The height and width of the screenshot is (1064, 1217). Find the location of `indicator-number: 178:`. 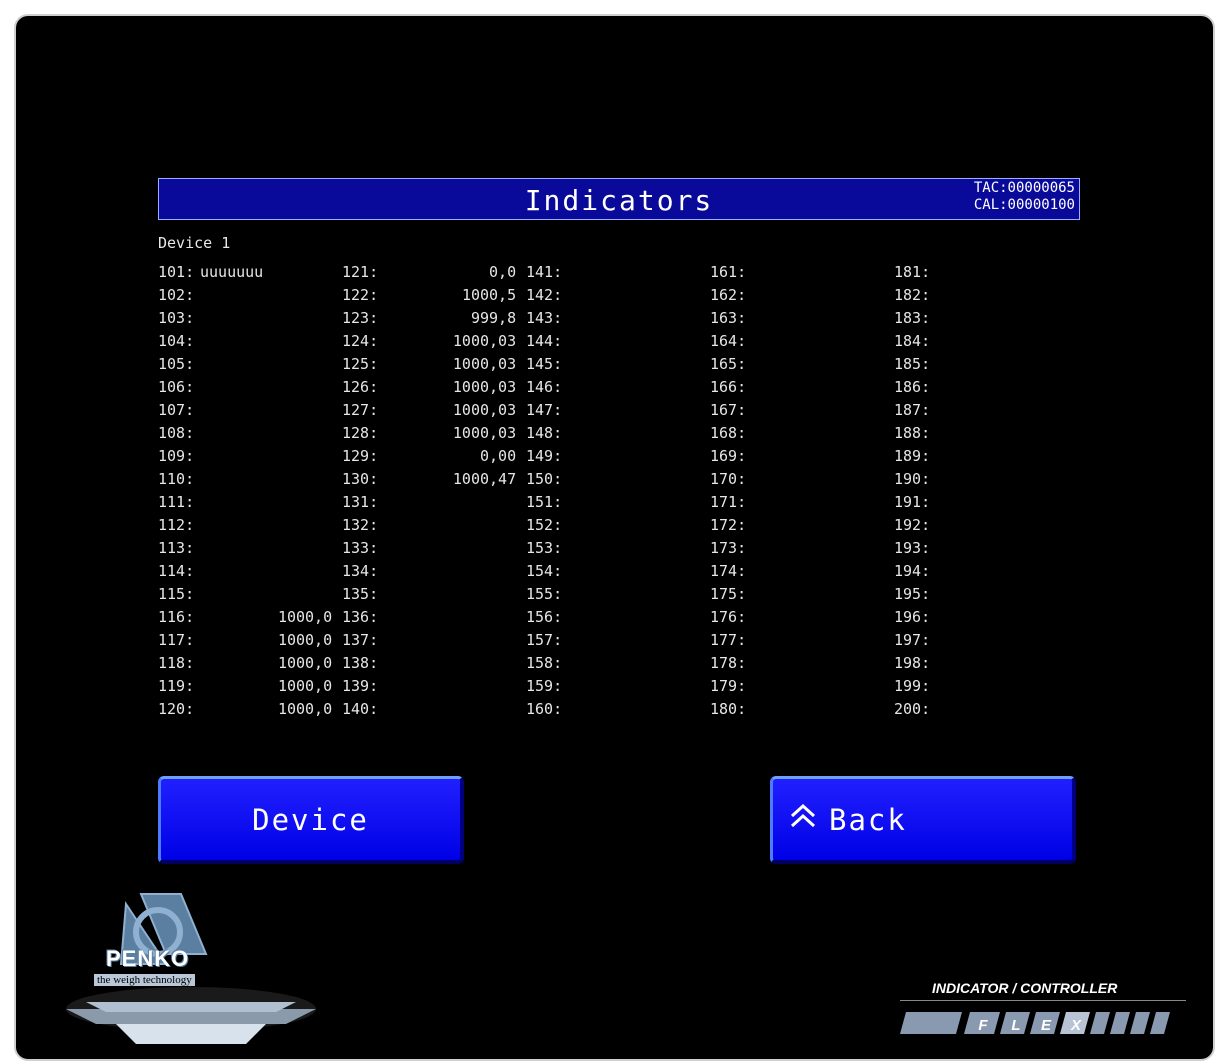

indicator-number: 178: is located at coordinates (728, 663).